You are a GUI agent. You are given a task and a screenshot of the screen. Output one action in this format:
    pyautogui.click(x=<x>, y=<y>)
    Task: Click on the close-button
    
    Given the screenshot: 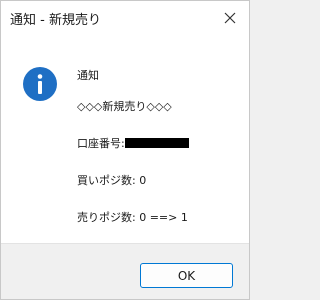 What is the action you would take?
    pyautogui.click(x=230, y=18)
    